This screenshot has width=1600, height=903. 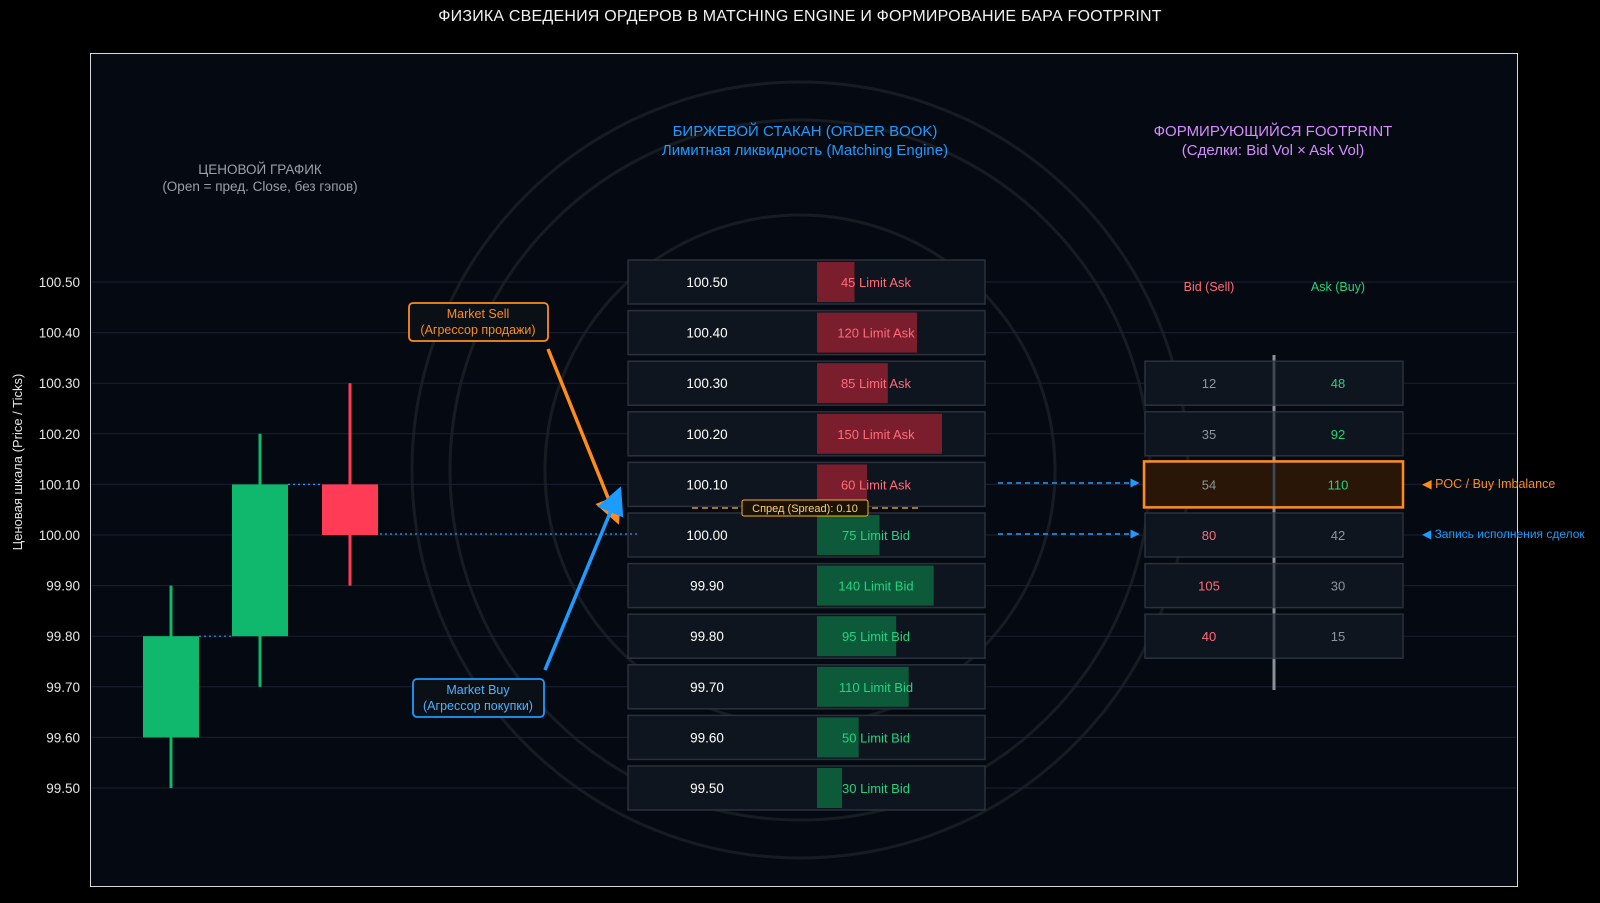 What do you see at coordinates (17, 462) in the screenshot?
I see `y-axis-label: Ценовая шкала (Price / Ticks)` at bounding box center [17, 462].